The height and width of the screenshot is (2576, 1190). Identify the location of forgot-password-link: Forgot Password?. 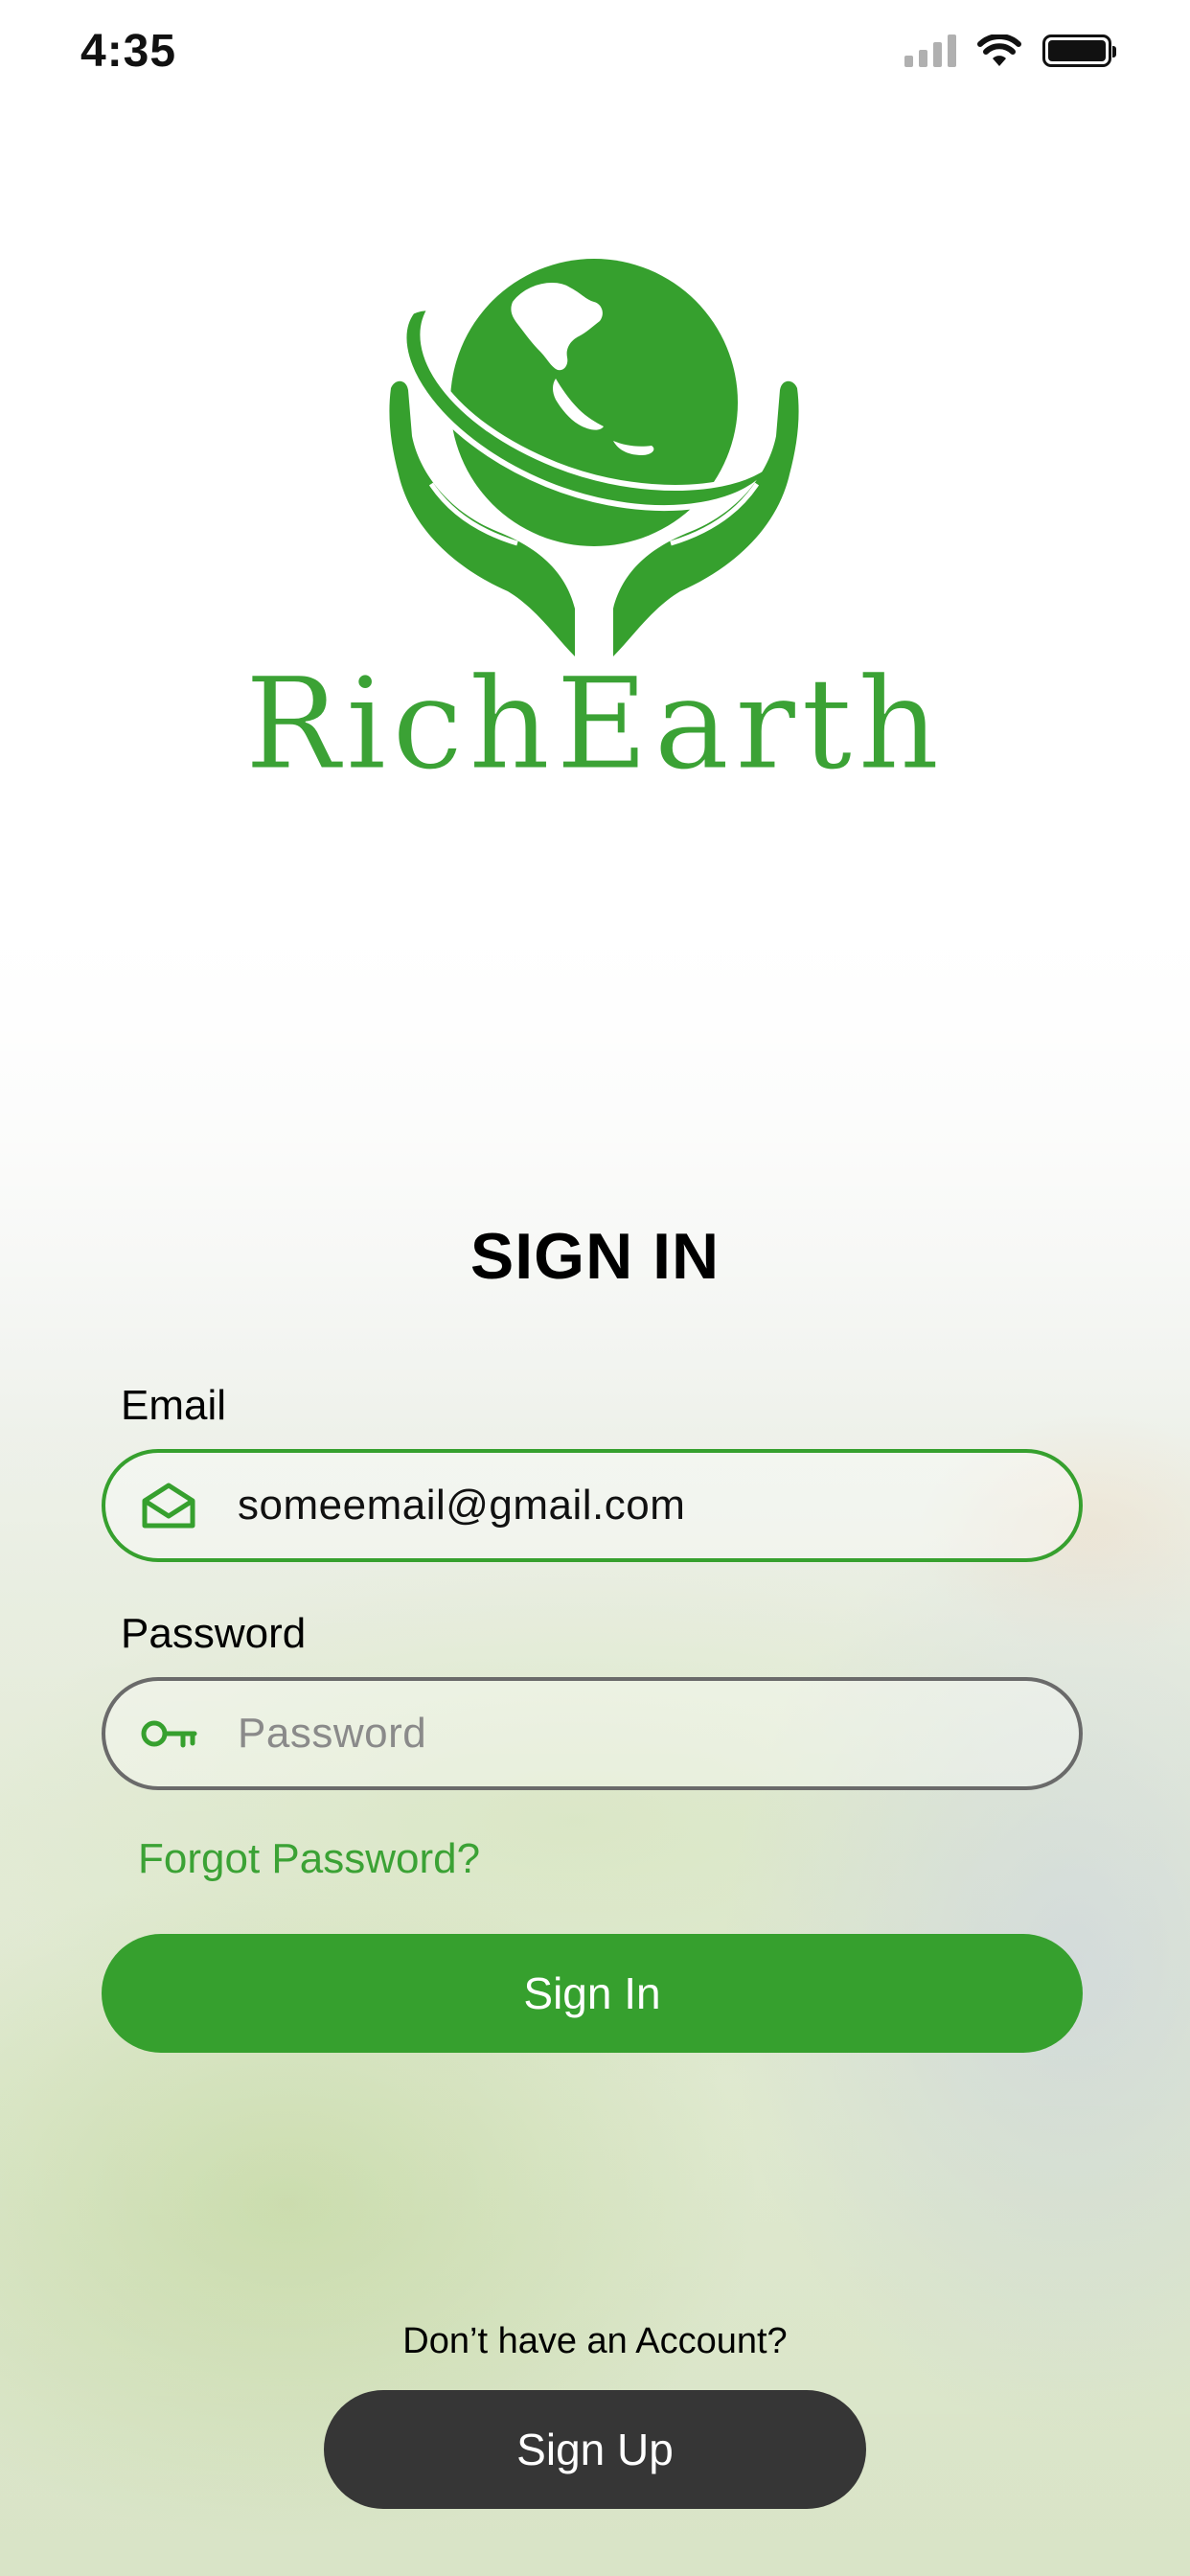
(309, 1859).